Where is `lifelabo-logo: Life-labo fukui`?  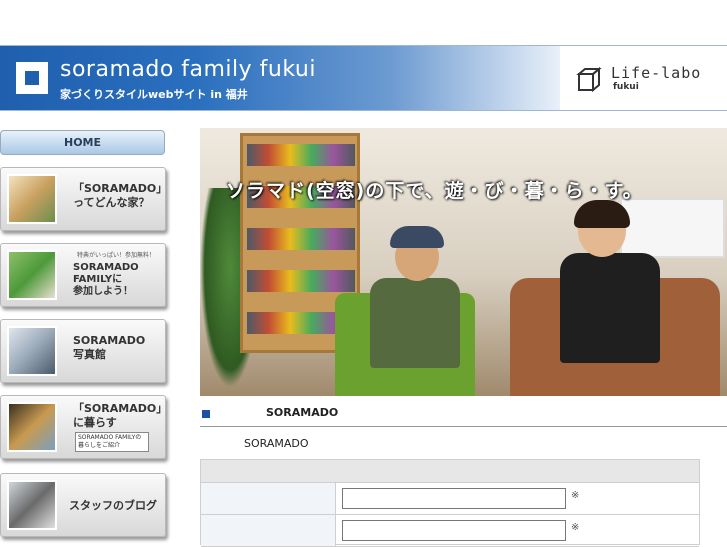
lifelabo-logo: Life-labo fukui is located at coordinates (647, 80).